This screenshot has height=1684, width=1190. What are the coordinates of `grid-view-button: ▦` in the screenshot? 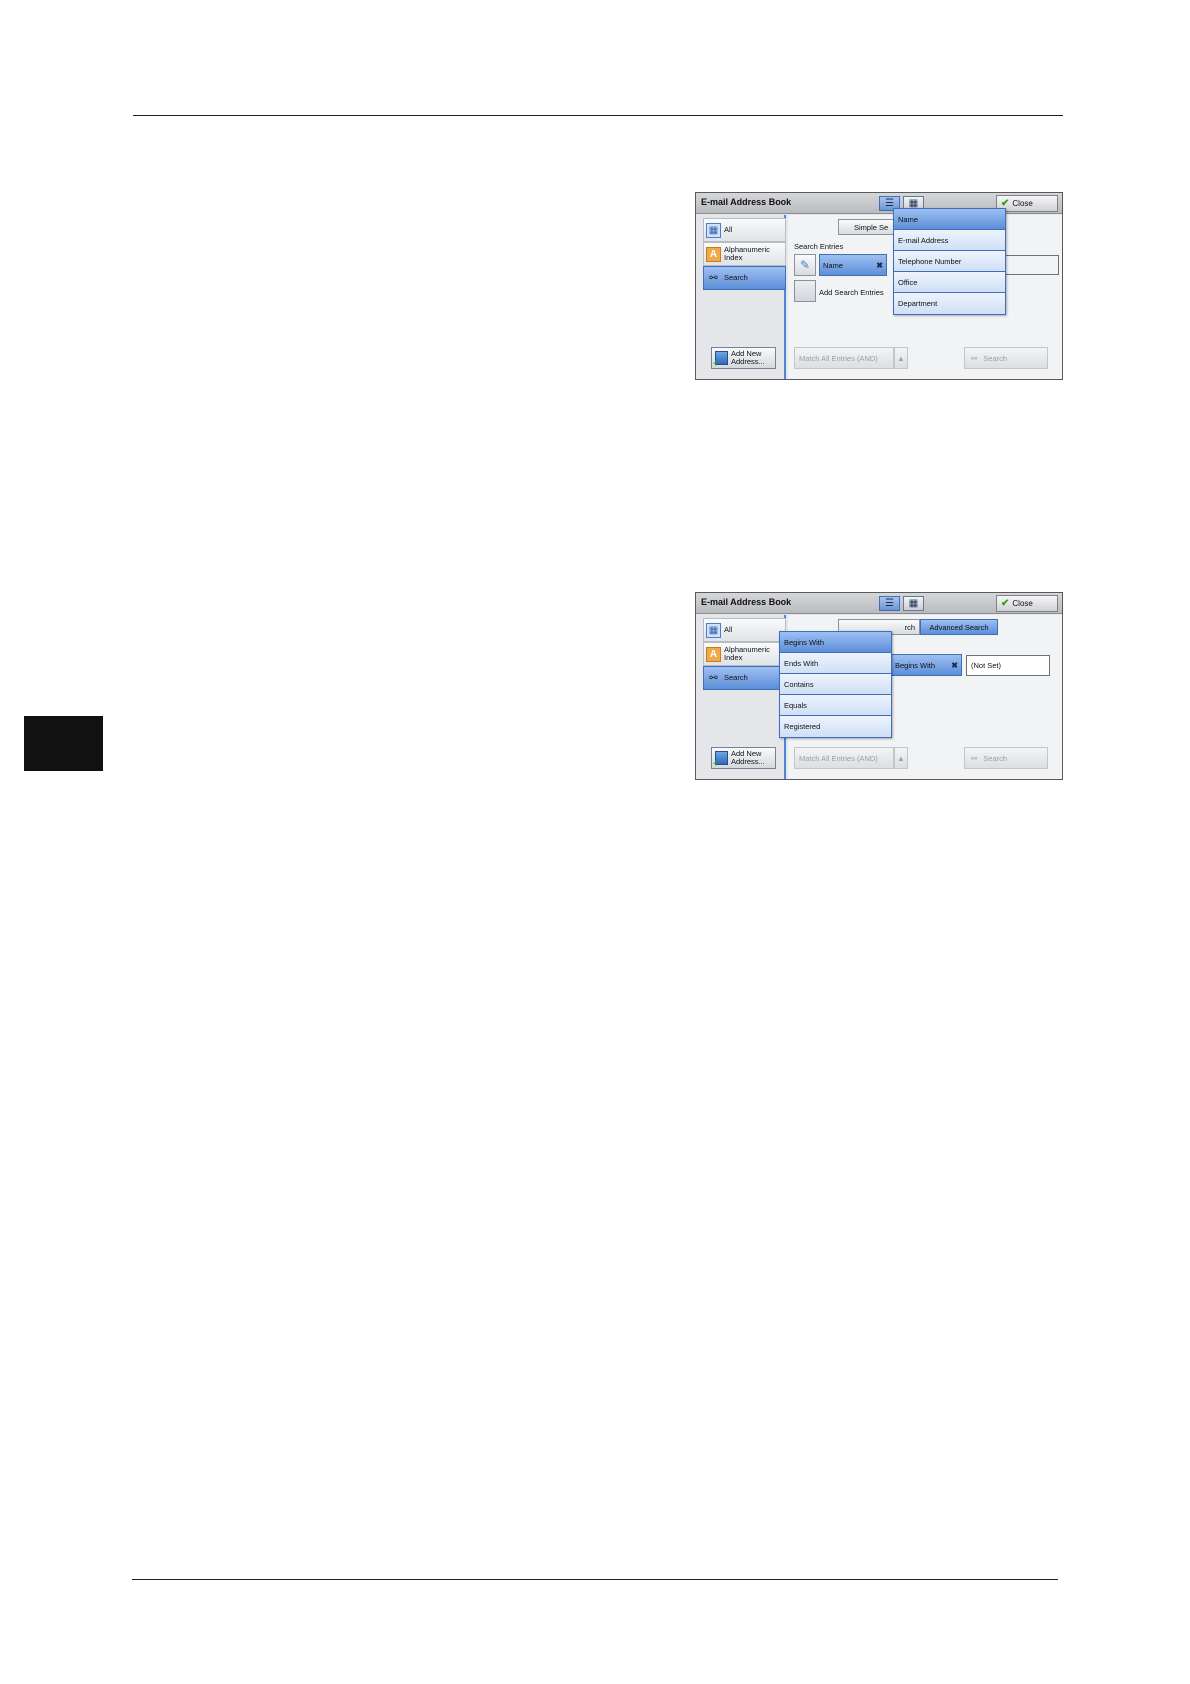 It's located at (913, 603).